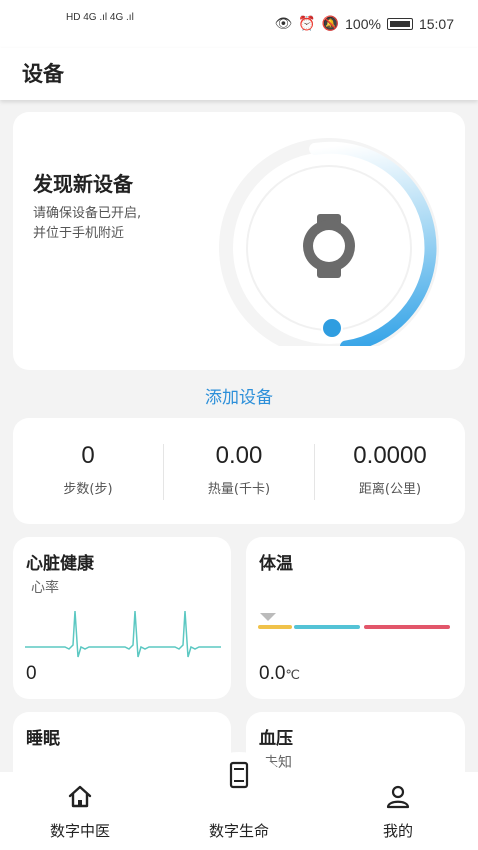 This screenshot has width=478, height=850. I want to click on discover-desc-line2: 并位于手机附近, so click(79, 233).